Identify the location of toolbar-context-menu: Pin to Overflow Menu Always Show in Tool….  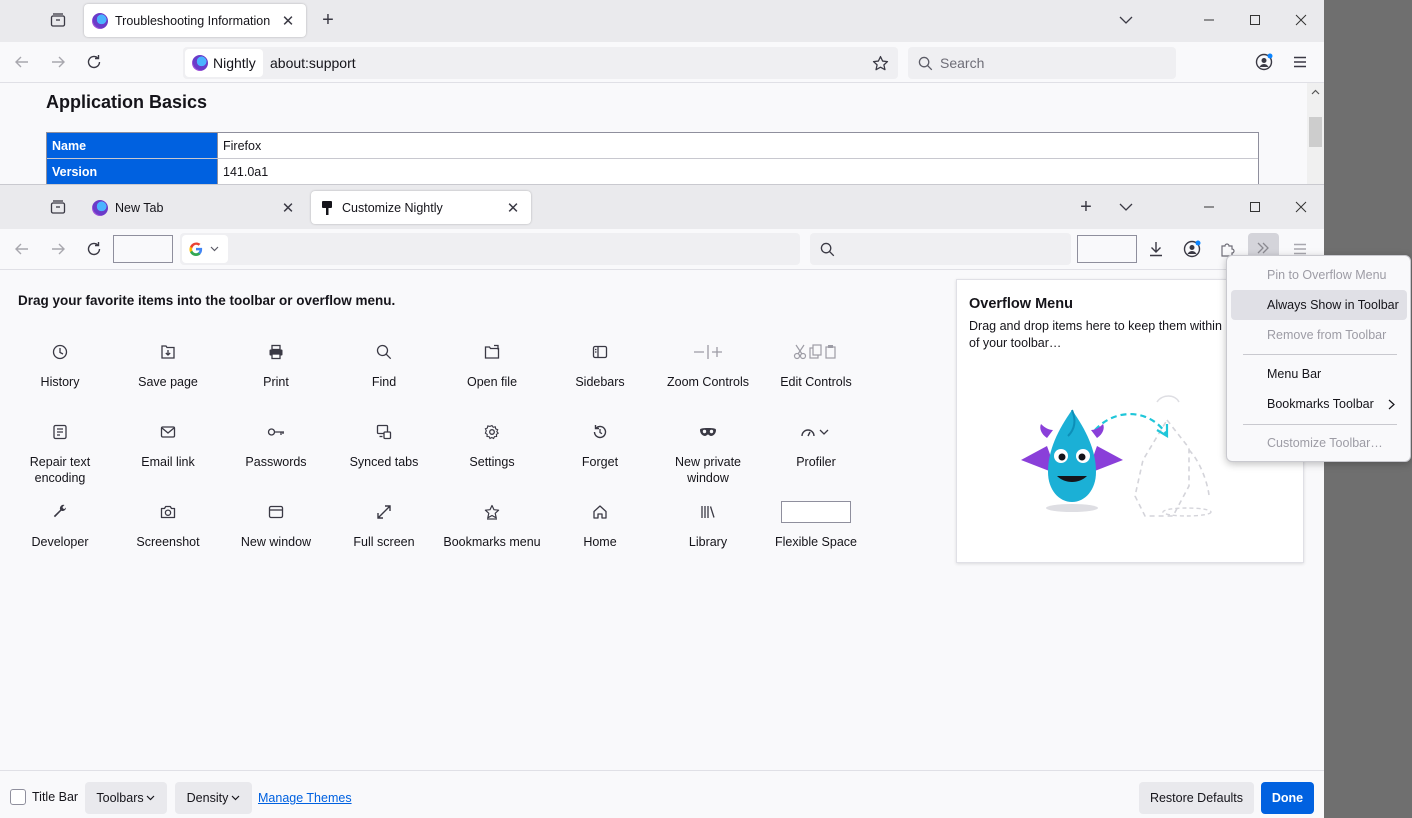
(1318, 358).